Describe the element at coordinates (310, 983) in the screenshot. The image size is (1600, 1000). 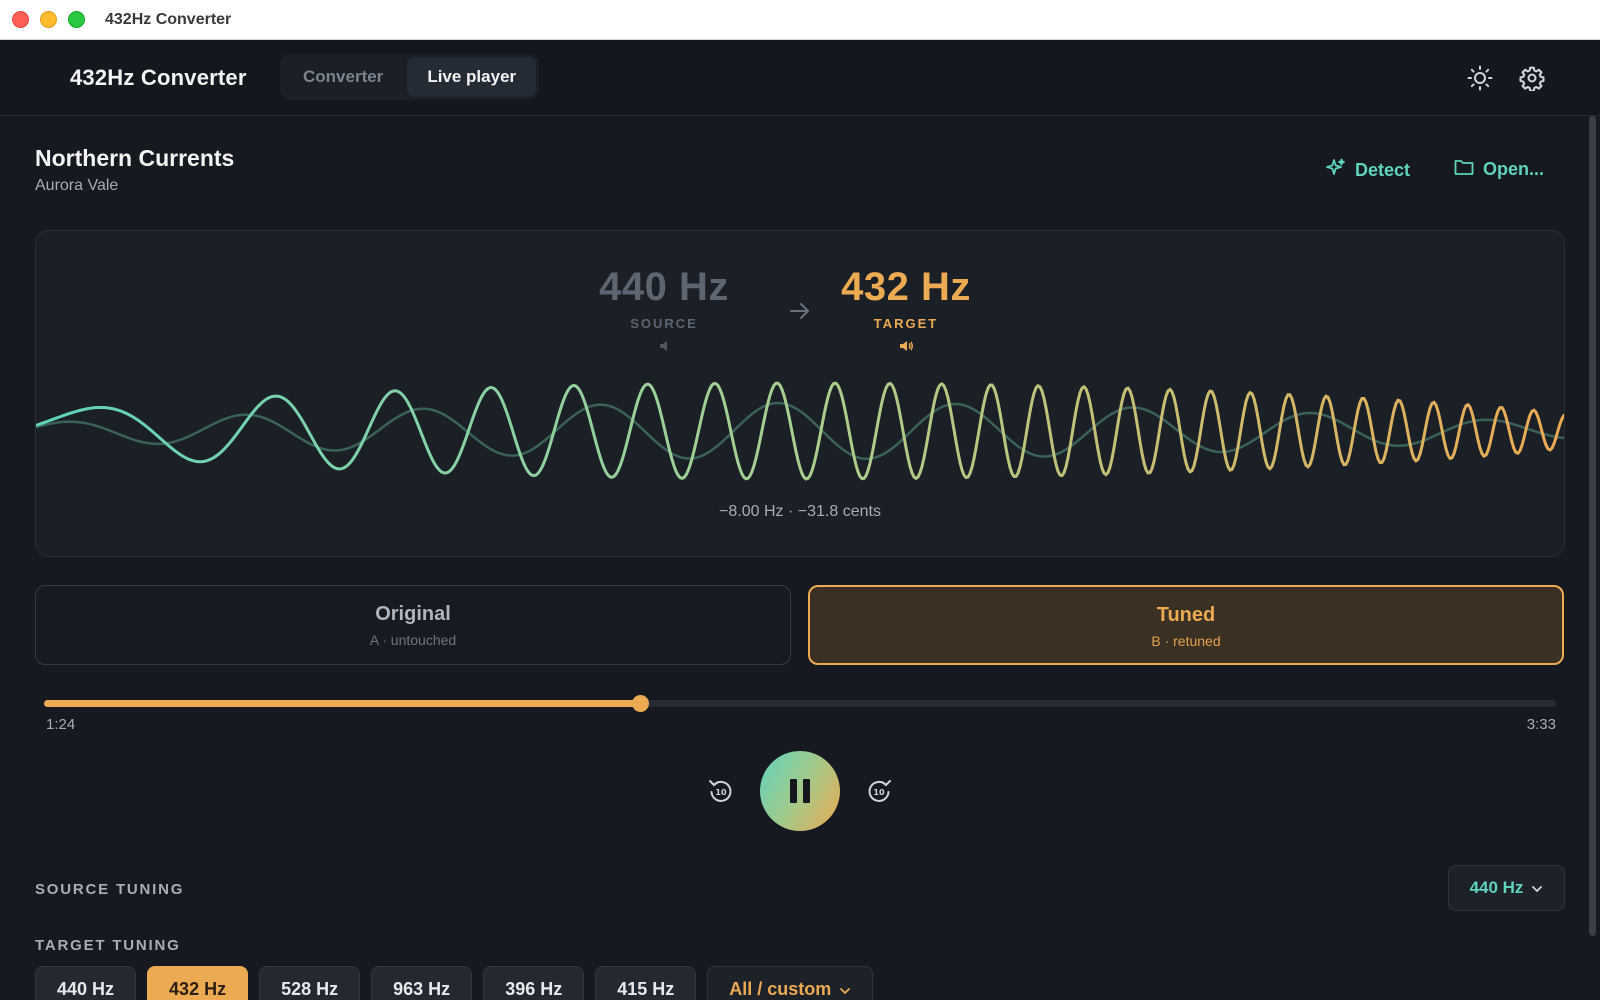
I see `tuning-chip-528: 528 Hz` at that location.